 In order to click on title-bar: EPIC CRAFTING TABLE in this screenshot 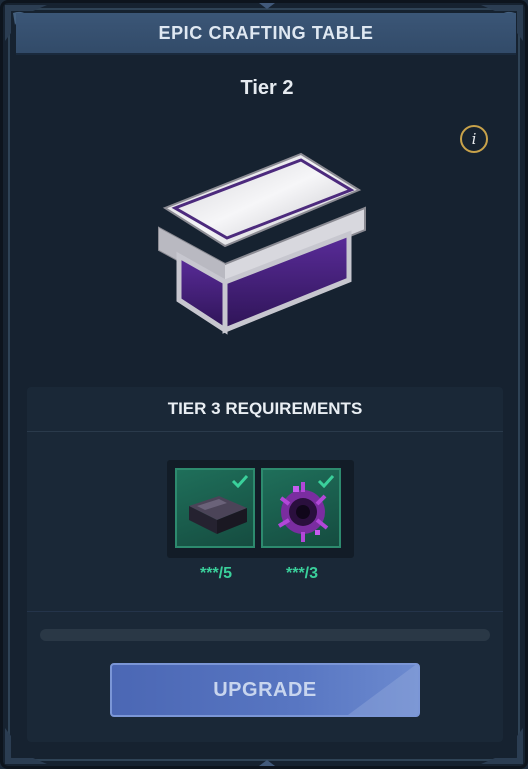, I will do `click(266, 34)`.